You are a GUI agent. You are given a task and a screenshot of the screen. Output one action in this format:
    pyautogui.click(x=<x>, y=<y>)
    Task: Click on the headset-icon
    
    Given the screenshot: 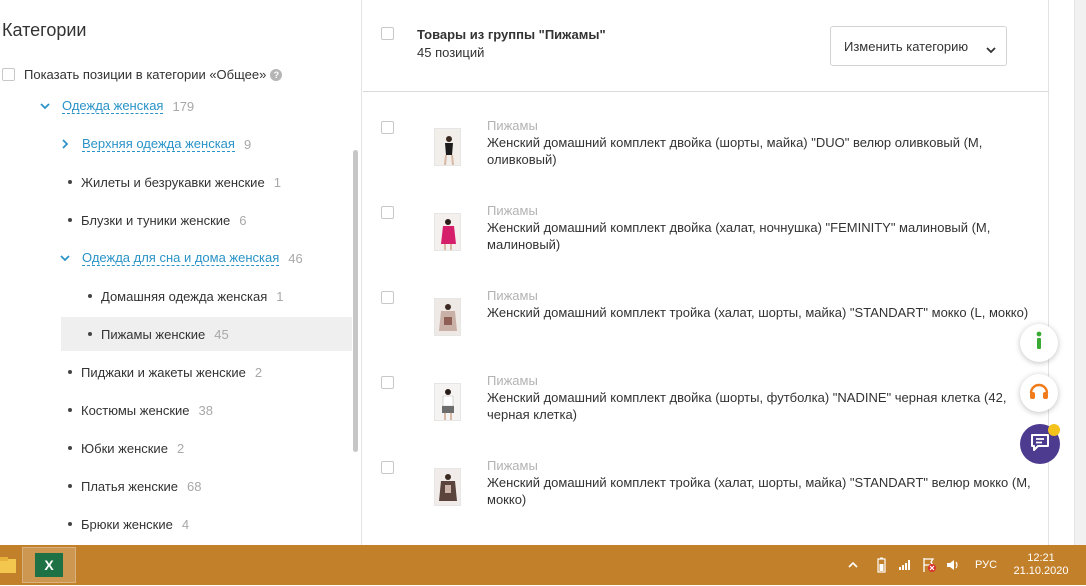 What is the action you would take?
    pyautogui.click(x=1039, y=393)
    